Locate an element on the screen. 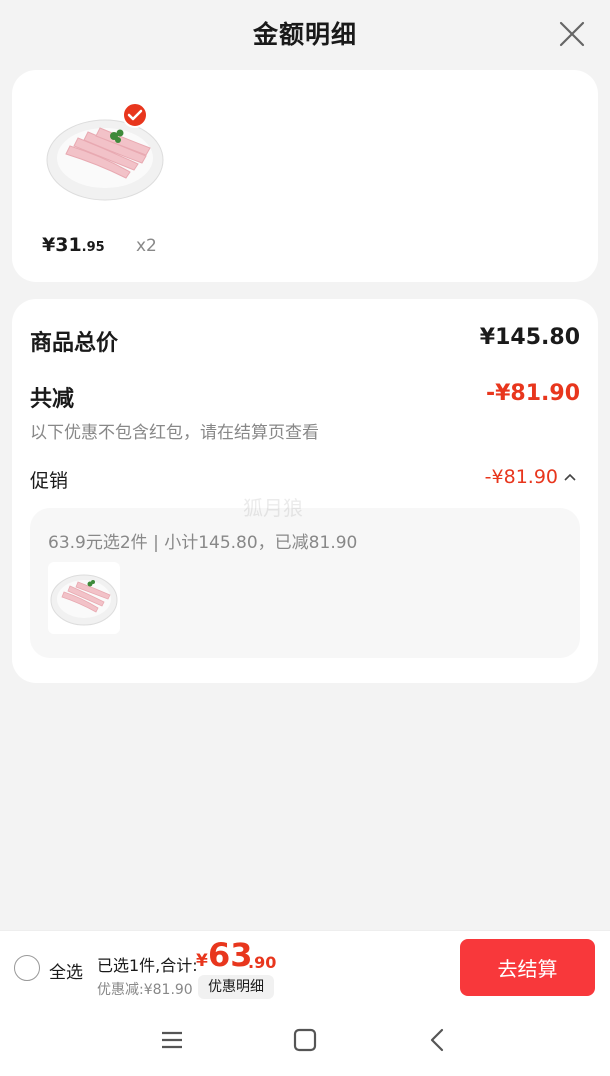 The width and height of the screenshot is (610, 1076). product-thumb-image is located at coordinates (84, 600).